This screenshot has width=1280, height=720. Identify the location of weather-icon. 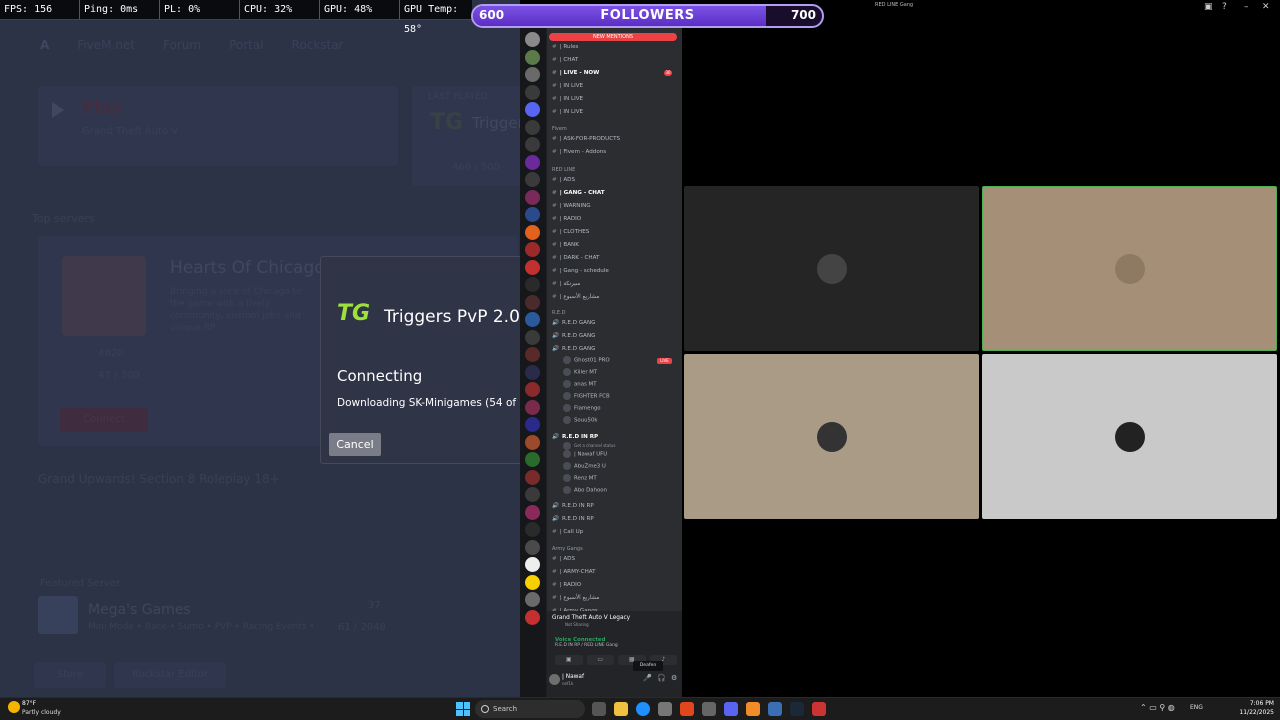
(14, 707).